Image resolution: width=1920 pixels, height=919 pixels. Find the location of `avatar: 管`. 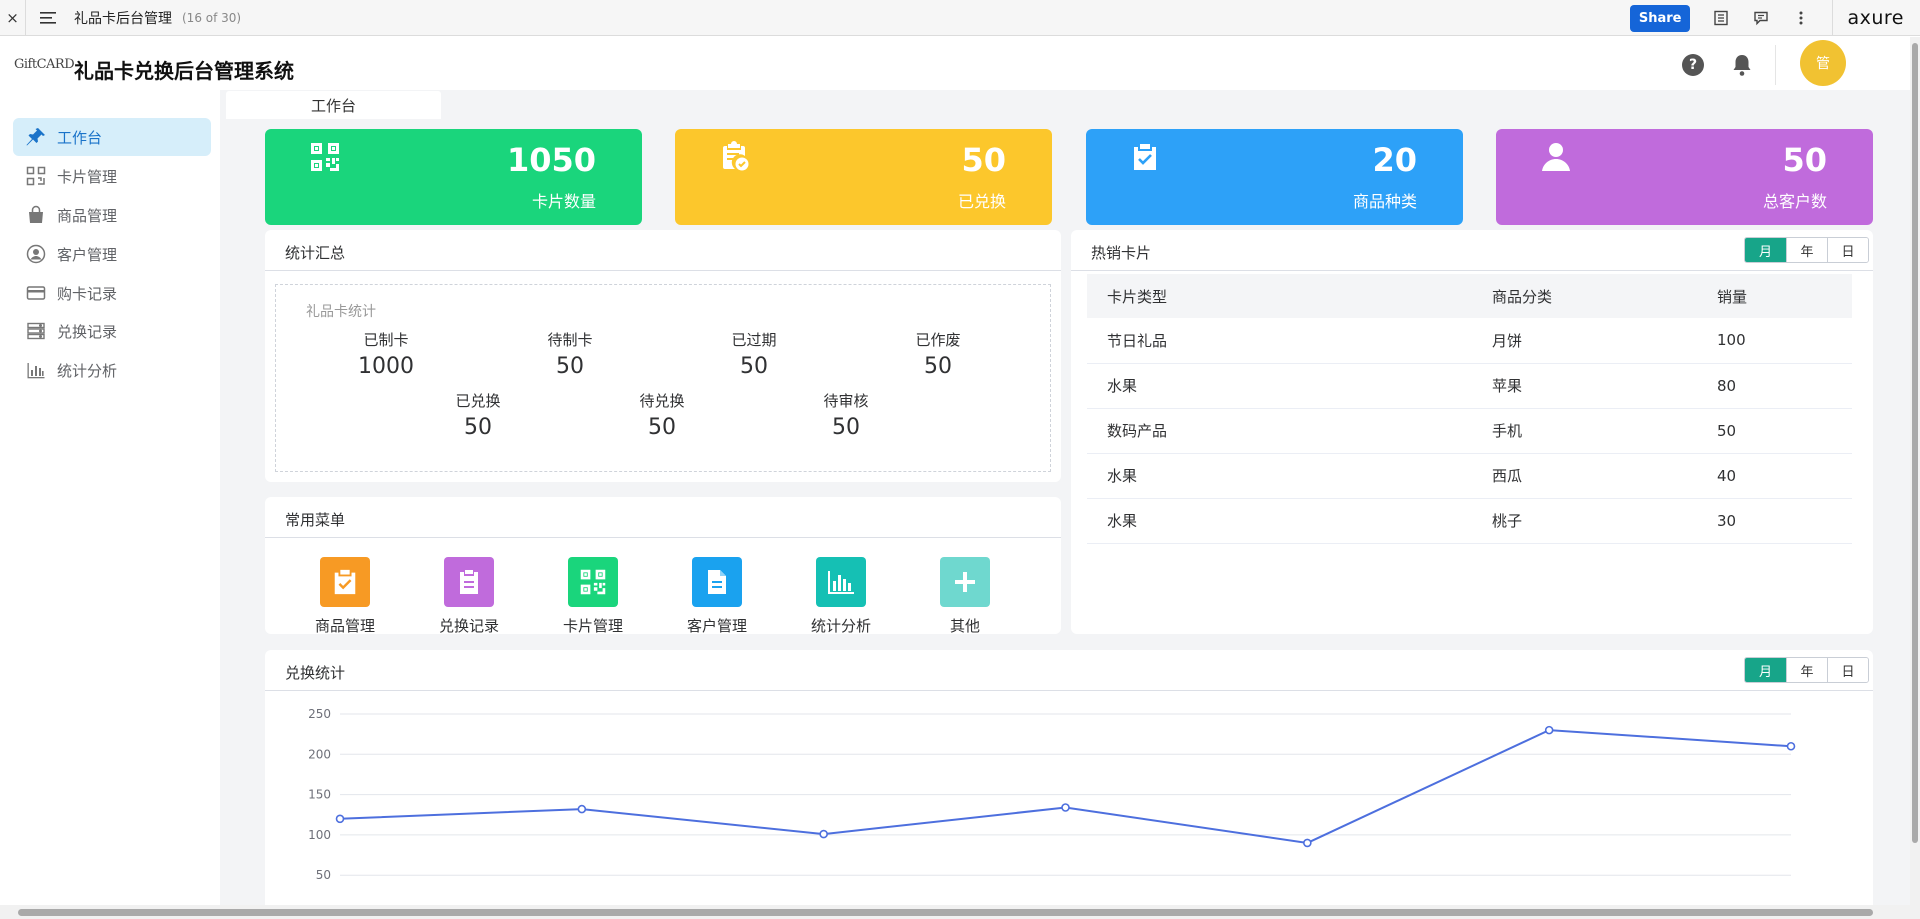

avatar: 管 is located at coordinates (1823, 63).